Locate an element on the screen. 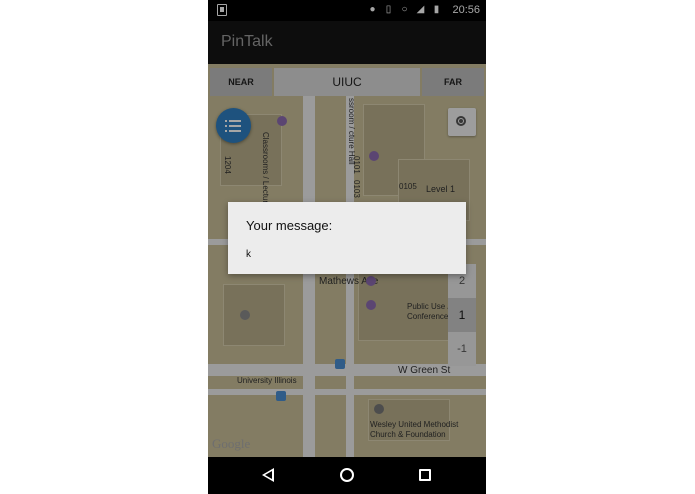 The image size is (695, 494). recent-apps-icon is located at coordinates (425, 475).